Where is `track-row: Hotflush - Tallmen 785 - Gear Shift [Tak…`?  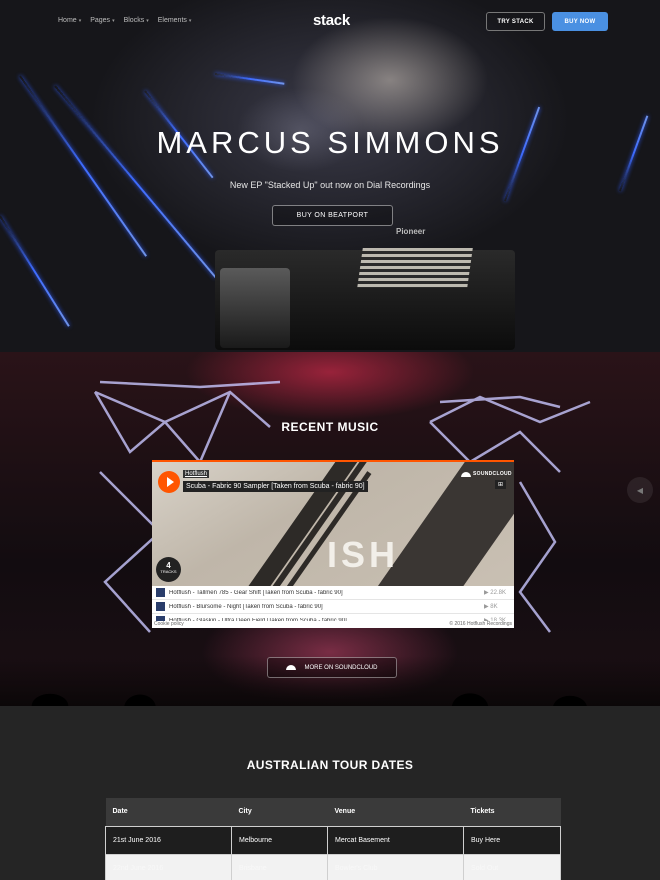
track-row: Hotflush - Tallmen 785 - Gear Shift [Tak… is located at coordinates (333, 593).